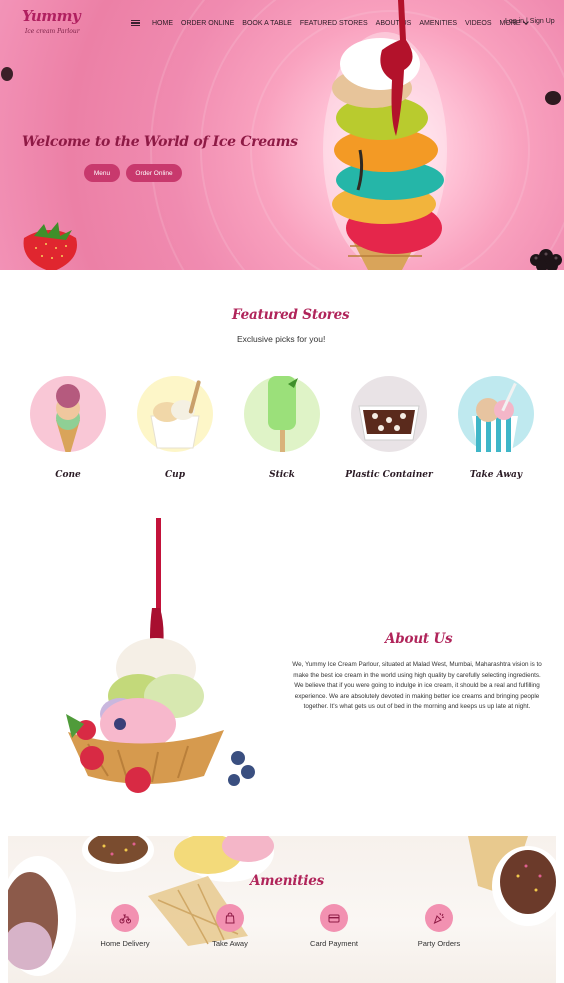  What do you see at coordinates (102, 173) in the screenshot?
I see `menu-button: Menu` at bounding box center [102, 173].